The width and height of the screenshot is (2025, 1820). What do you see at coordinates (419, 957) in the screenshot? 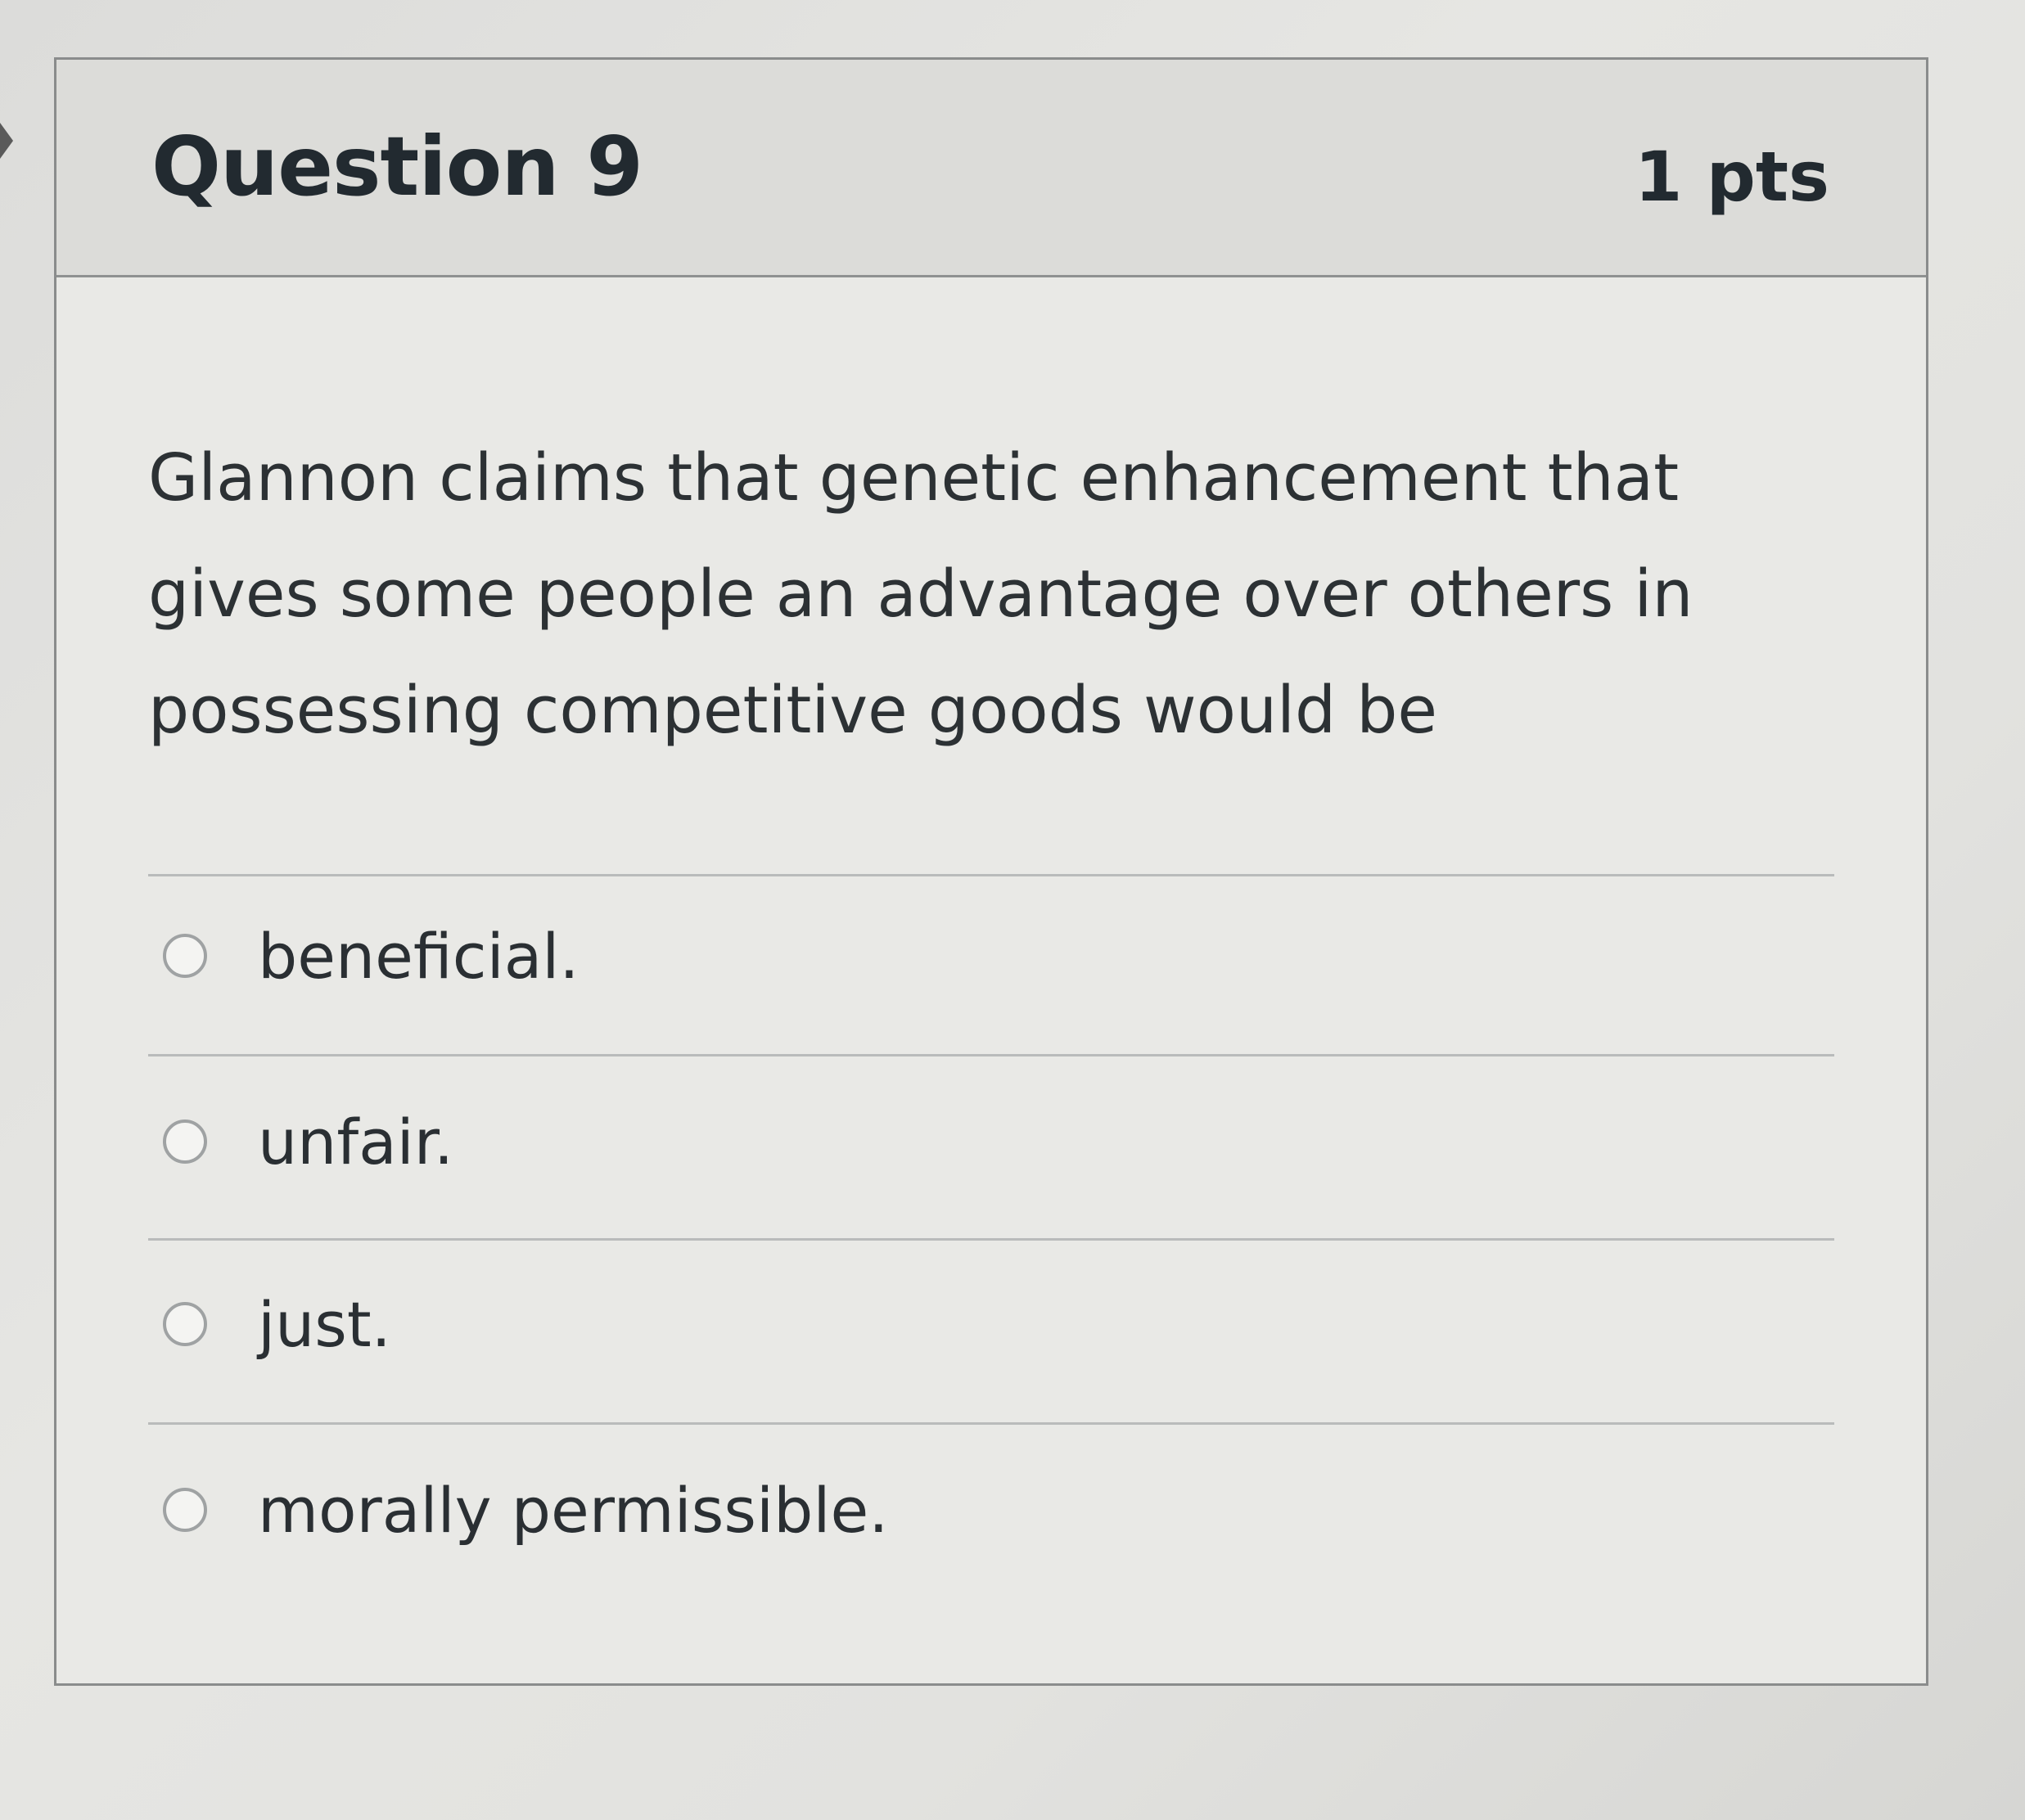
I see `answer-label: beneficial.` at bounding box center [419, 957].